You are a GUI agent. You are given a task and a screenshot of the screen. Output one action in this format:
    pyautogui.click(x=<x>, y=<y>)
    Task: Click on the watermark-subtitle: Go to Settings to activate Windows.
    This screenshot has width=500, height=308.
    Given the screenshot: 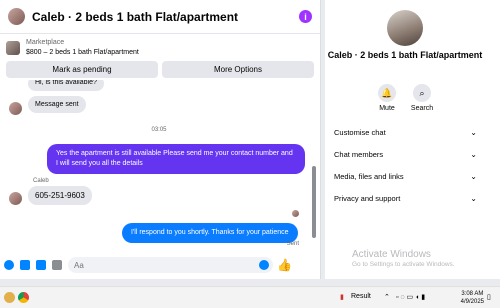 What is the action you would take?
    pyautogui.click(x=403, y=264)
    